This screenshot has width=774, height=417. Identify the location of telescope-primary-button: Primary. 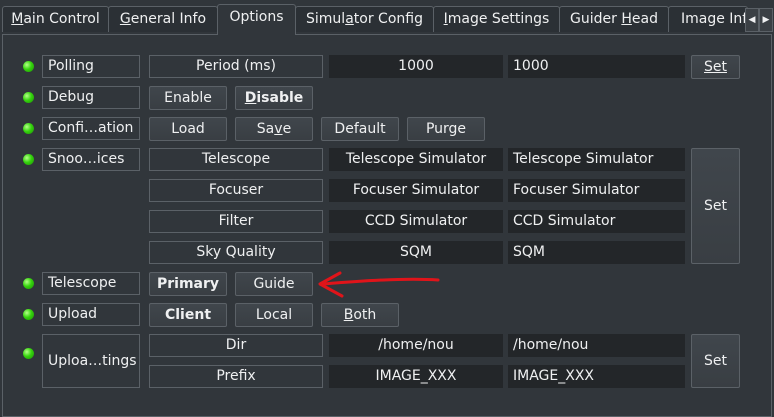
(188, 284).